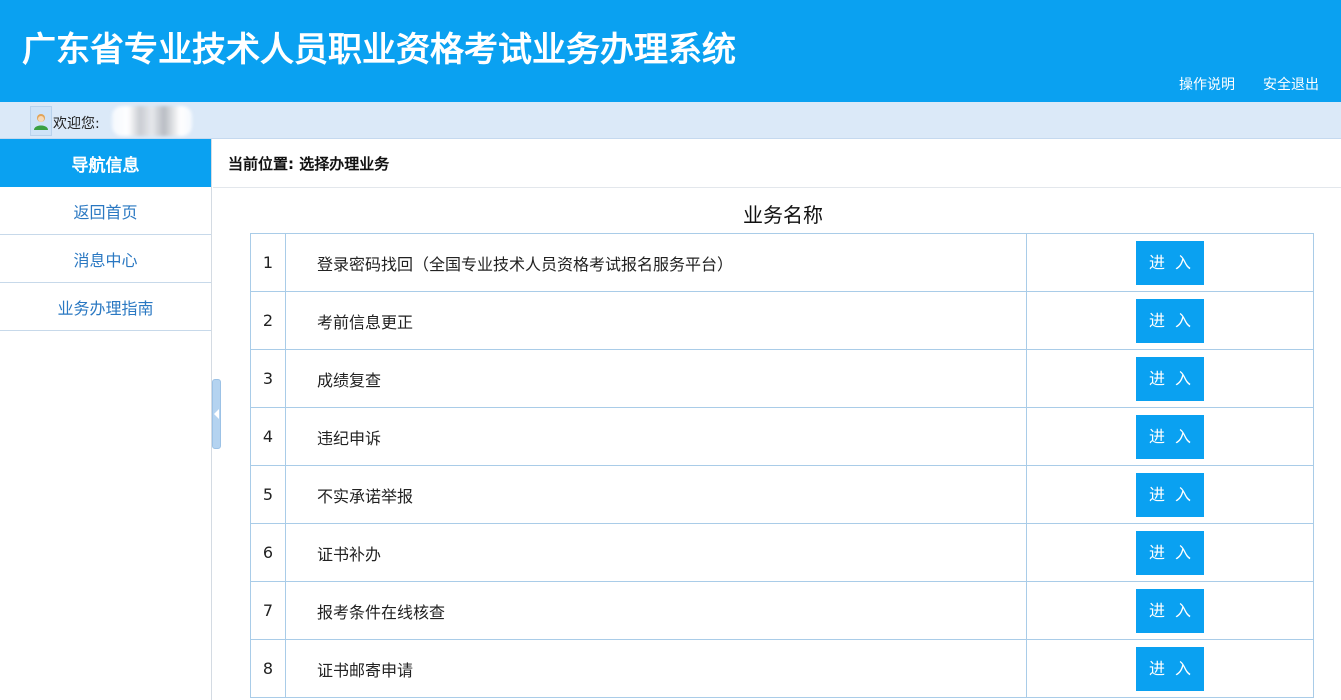  I want to click on table-row: 5 不实承诺举报 进入, so click(782, 494).